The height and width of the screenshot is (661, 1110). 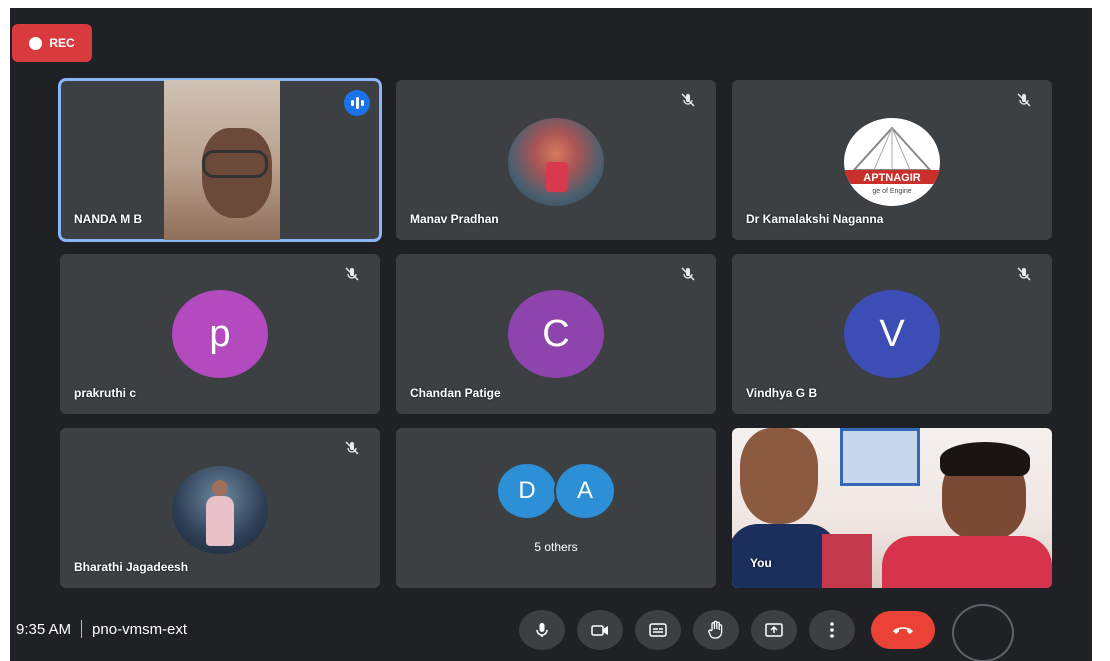 What do you see at coordinates (140, 629) in the screenshot?
I see `meeting-code: pno-vmsm-ext` at bounding box center [140, 629].